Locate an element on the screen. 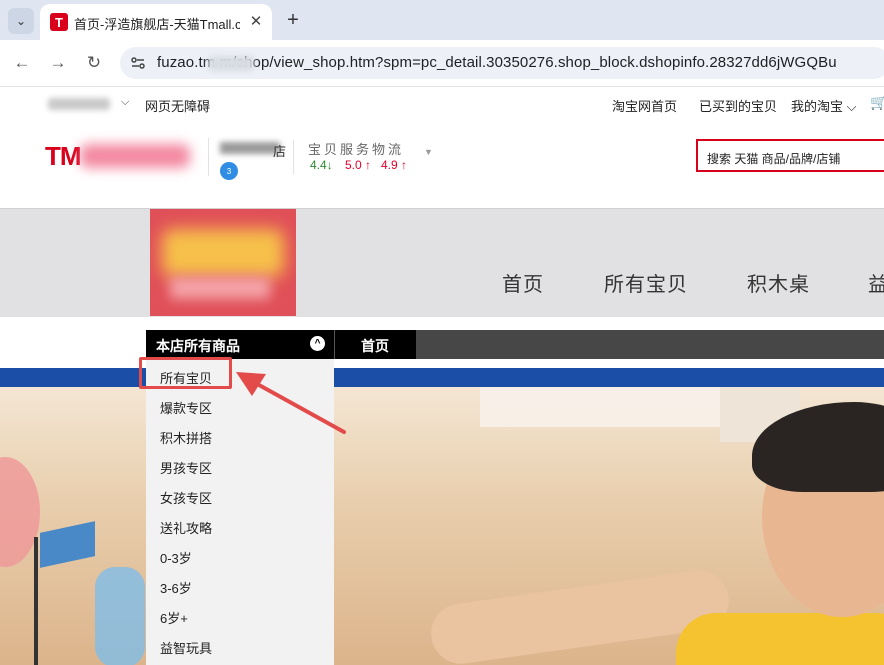 This screenshot has width=884, height=665. shop-name-redacted is located at coordinates (250, 148).